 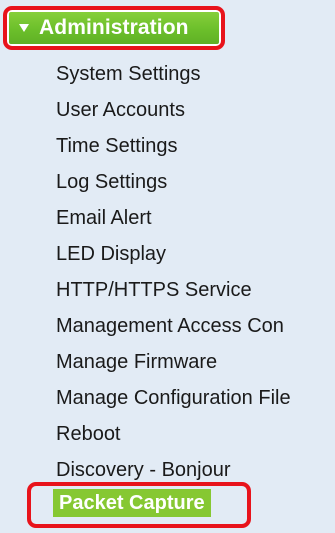 What do you see at coordinates (167, 398) in the screenshot?
I see `nav-item-manage-configuration-files: Manage Configuration File` at bounding box center [167, 398].